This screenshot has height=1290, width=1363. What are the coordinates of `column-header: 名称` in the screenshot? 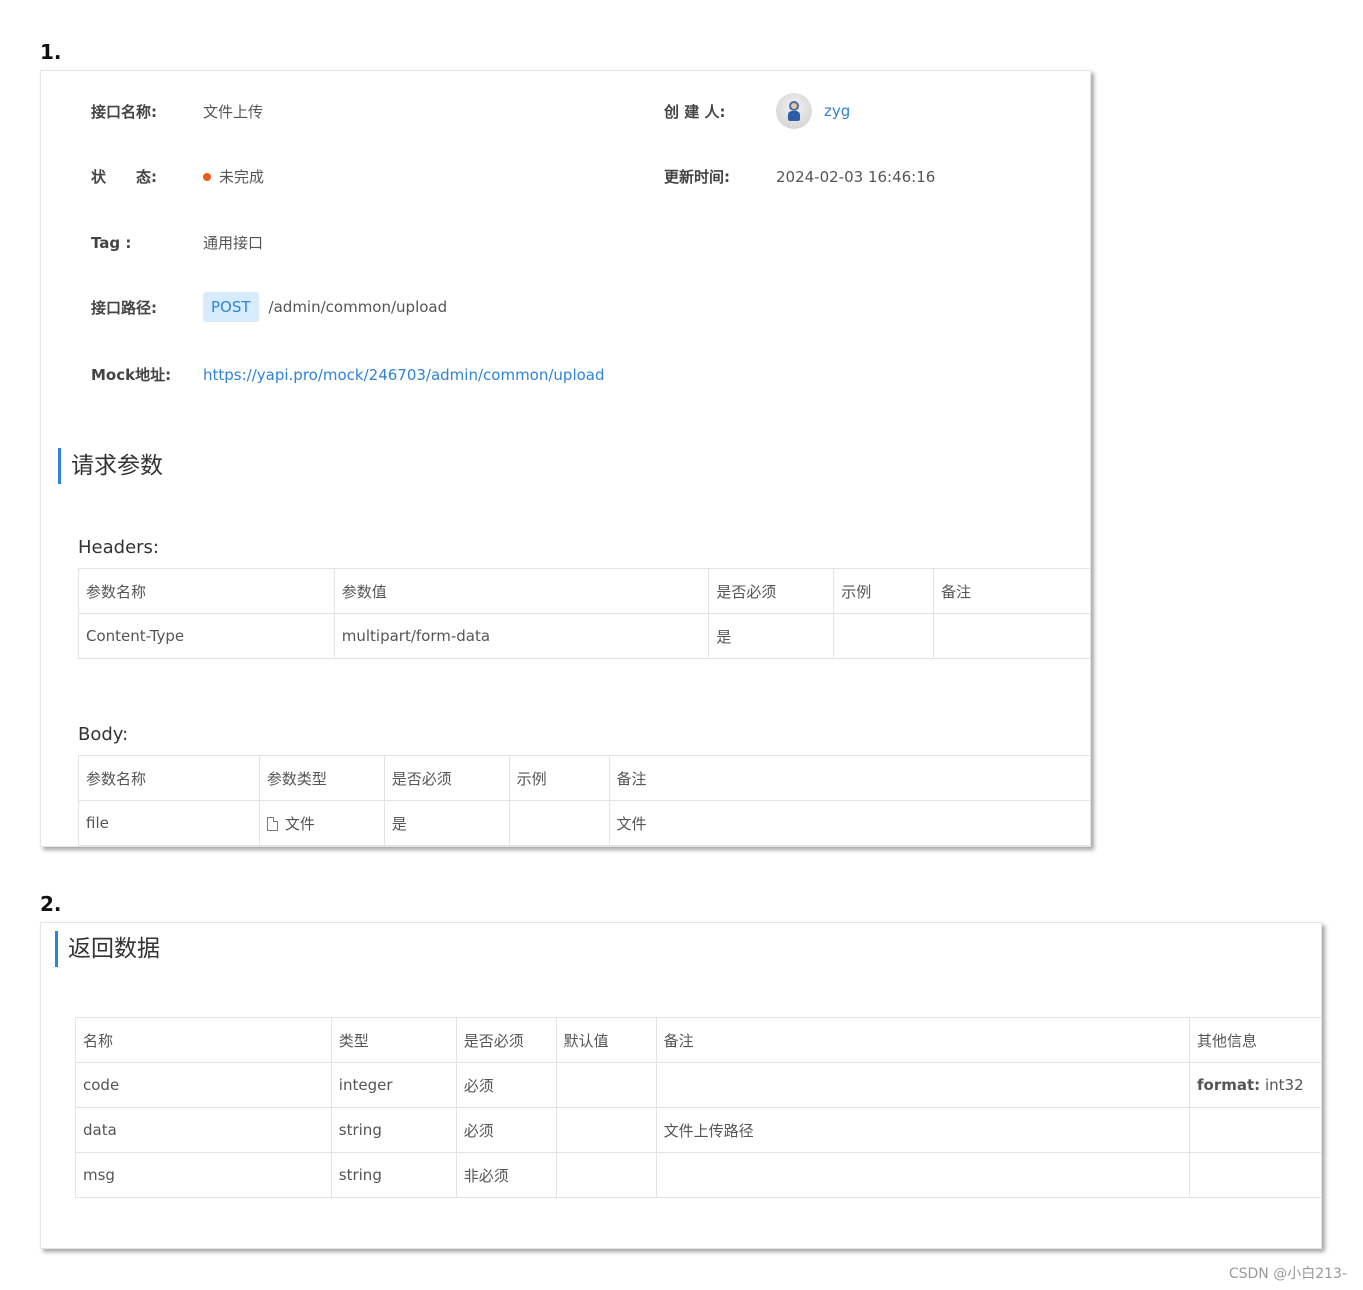 It's located at (203, 1040).